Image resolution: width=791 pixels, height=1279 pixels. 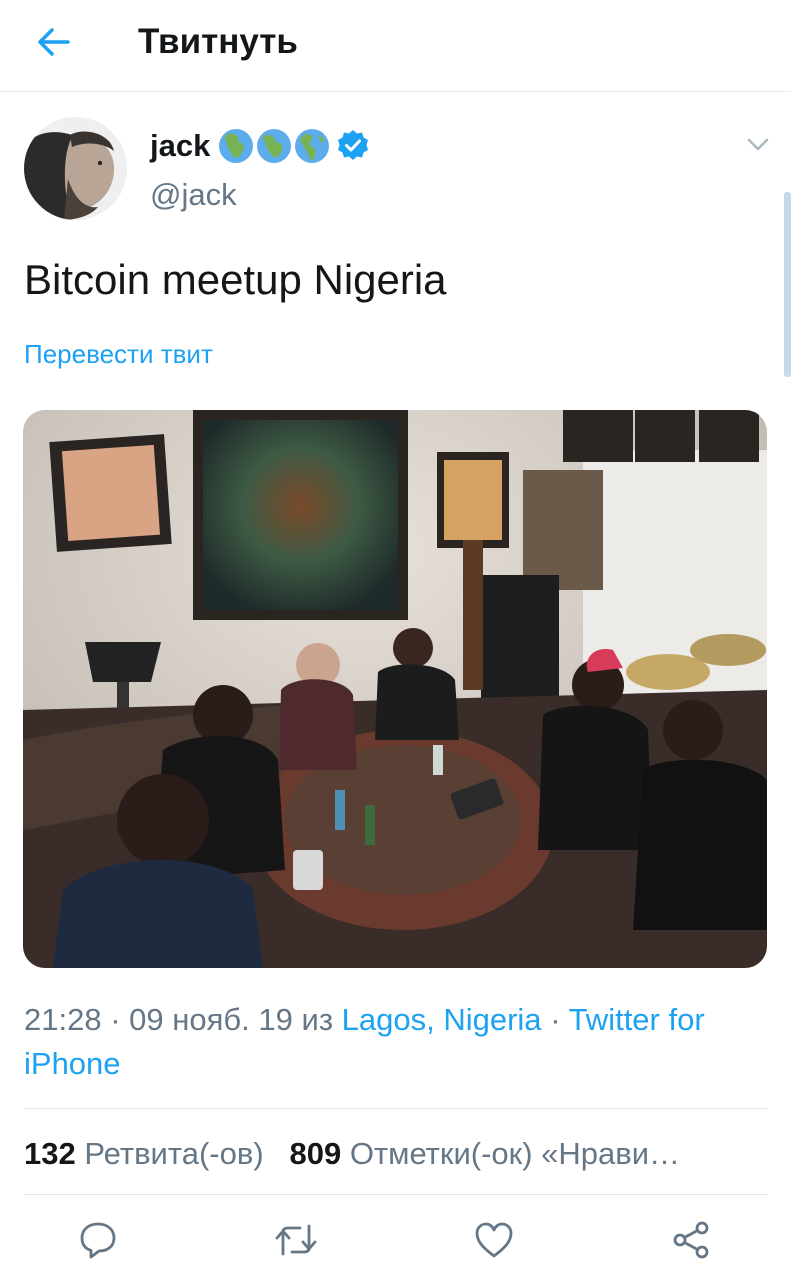 I want to click on from-label: из, so click(x=317, y=1019).